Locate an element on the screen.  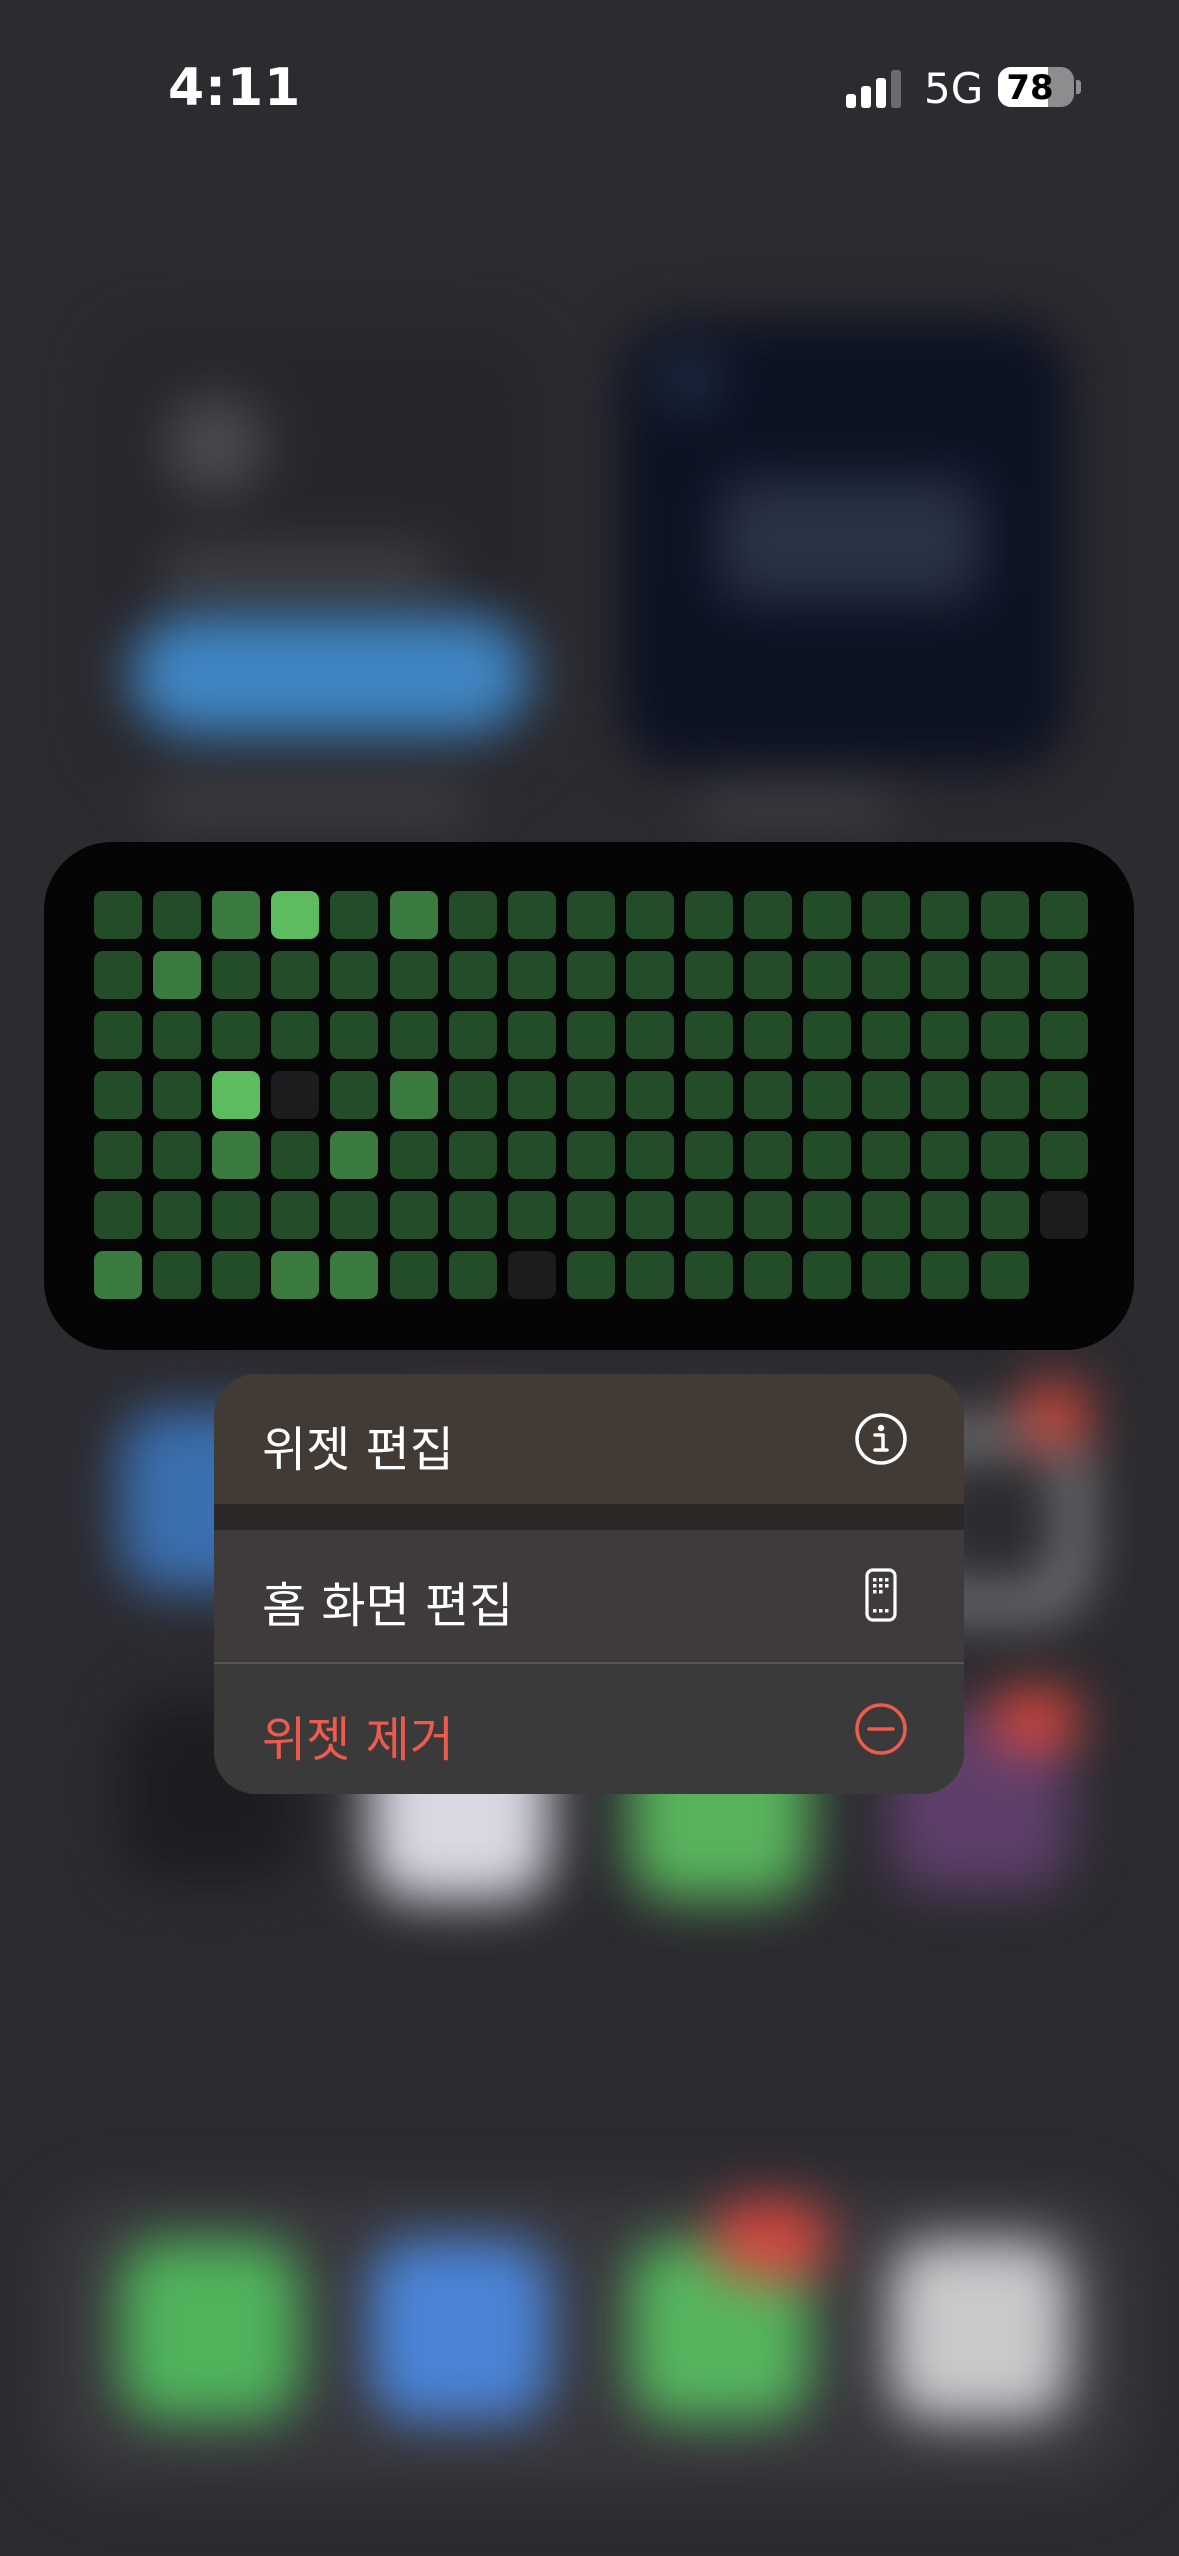
phone-apps-icon is located at coordinates (881, 1595).